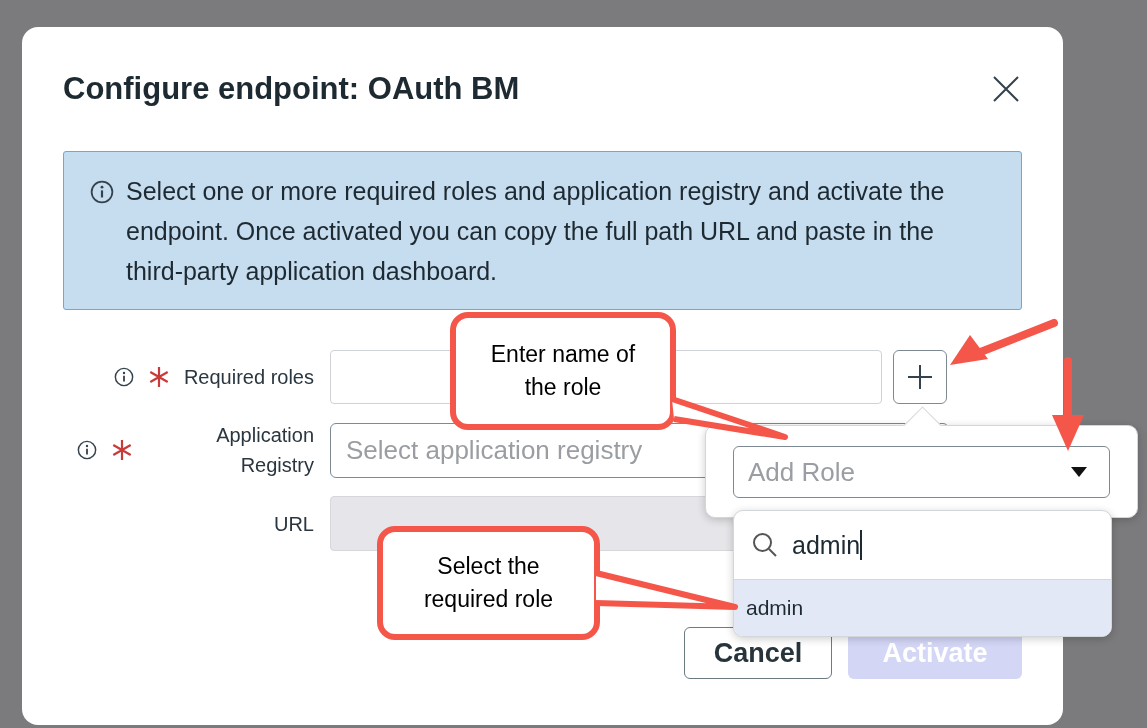 The width and height of the screenshot is (1147, 728). I want to click on plus-icon, so click(920, 377).